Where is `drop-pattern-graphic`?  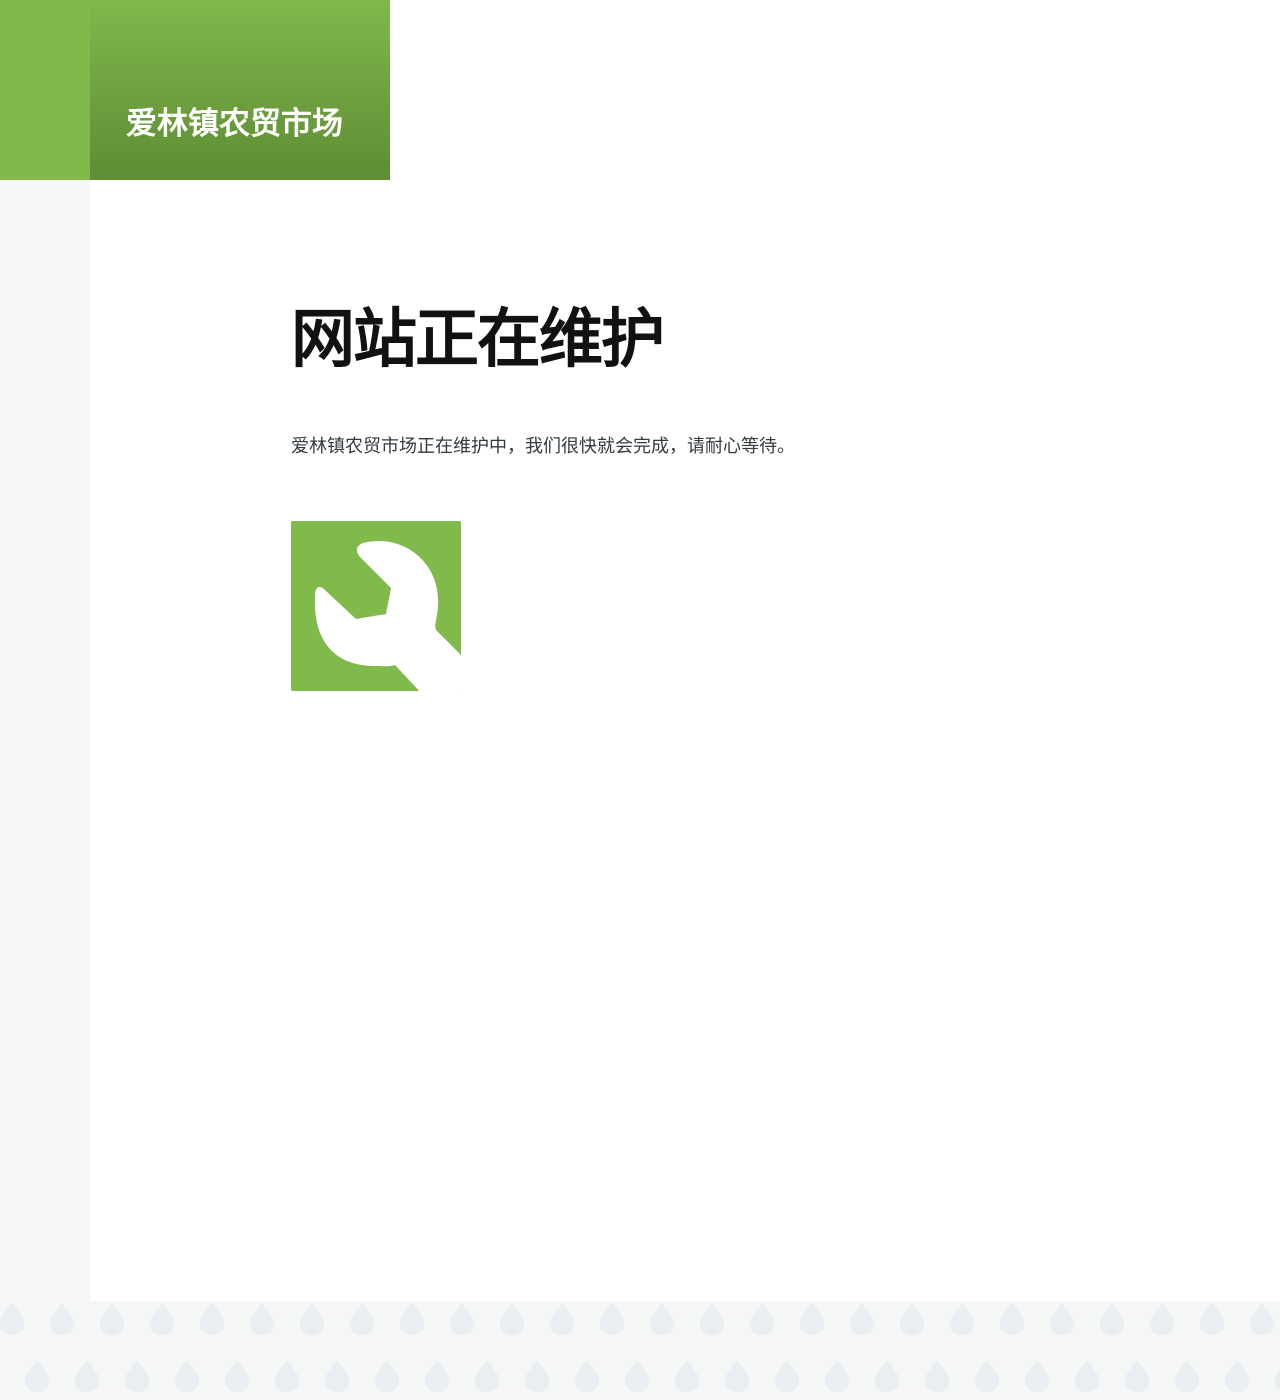 drop-pattern-graphic is located at coordinates (640, 1350).